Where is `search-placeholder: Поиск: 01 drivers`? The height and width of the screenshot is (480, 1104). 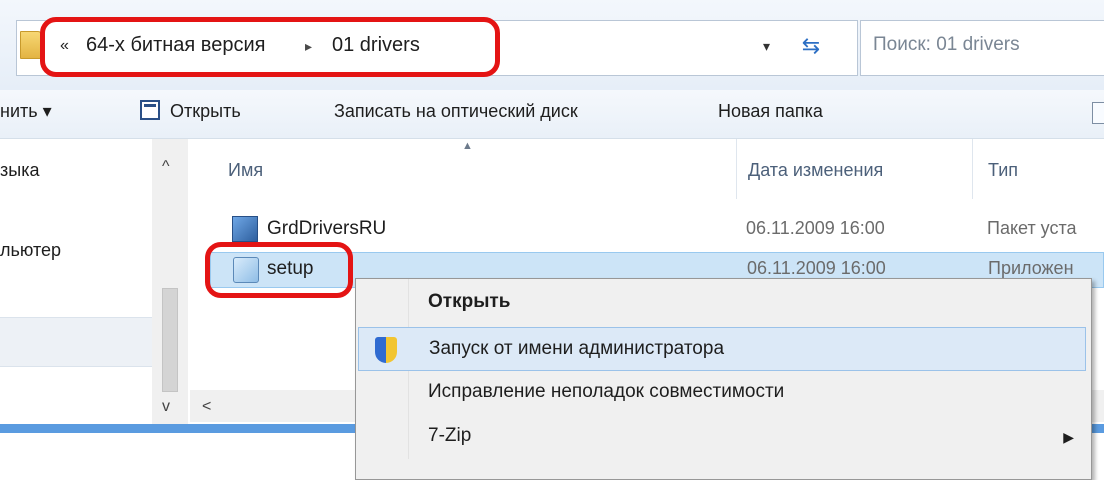 search-placeholder: Поиск: 01 drivers is located at coordinates (946, 44).